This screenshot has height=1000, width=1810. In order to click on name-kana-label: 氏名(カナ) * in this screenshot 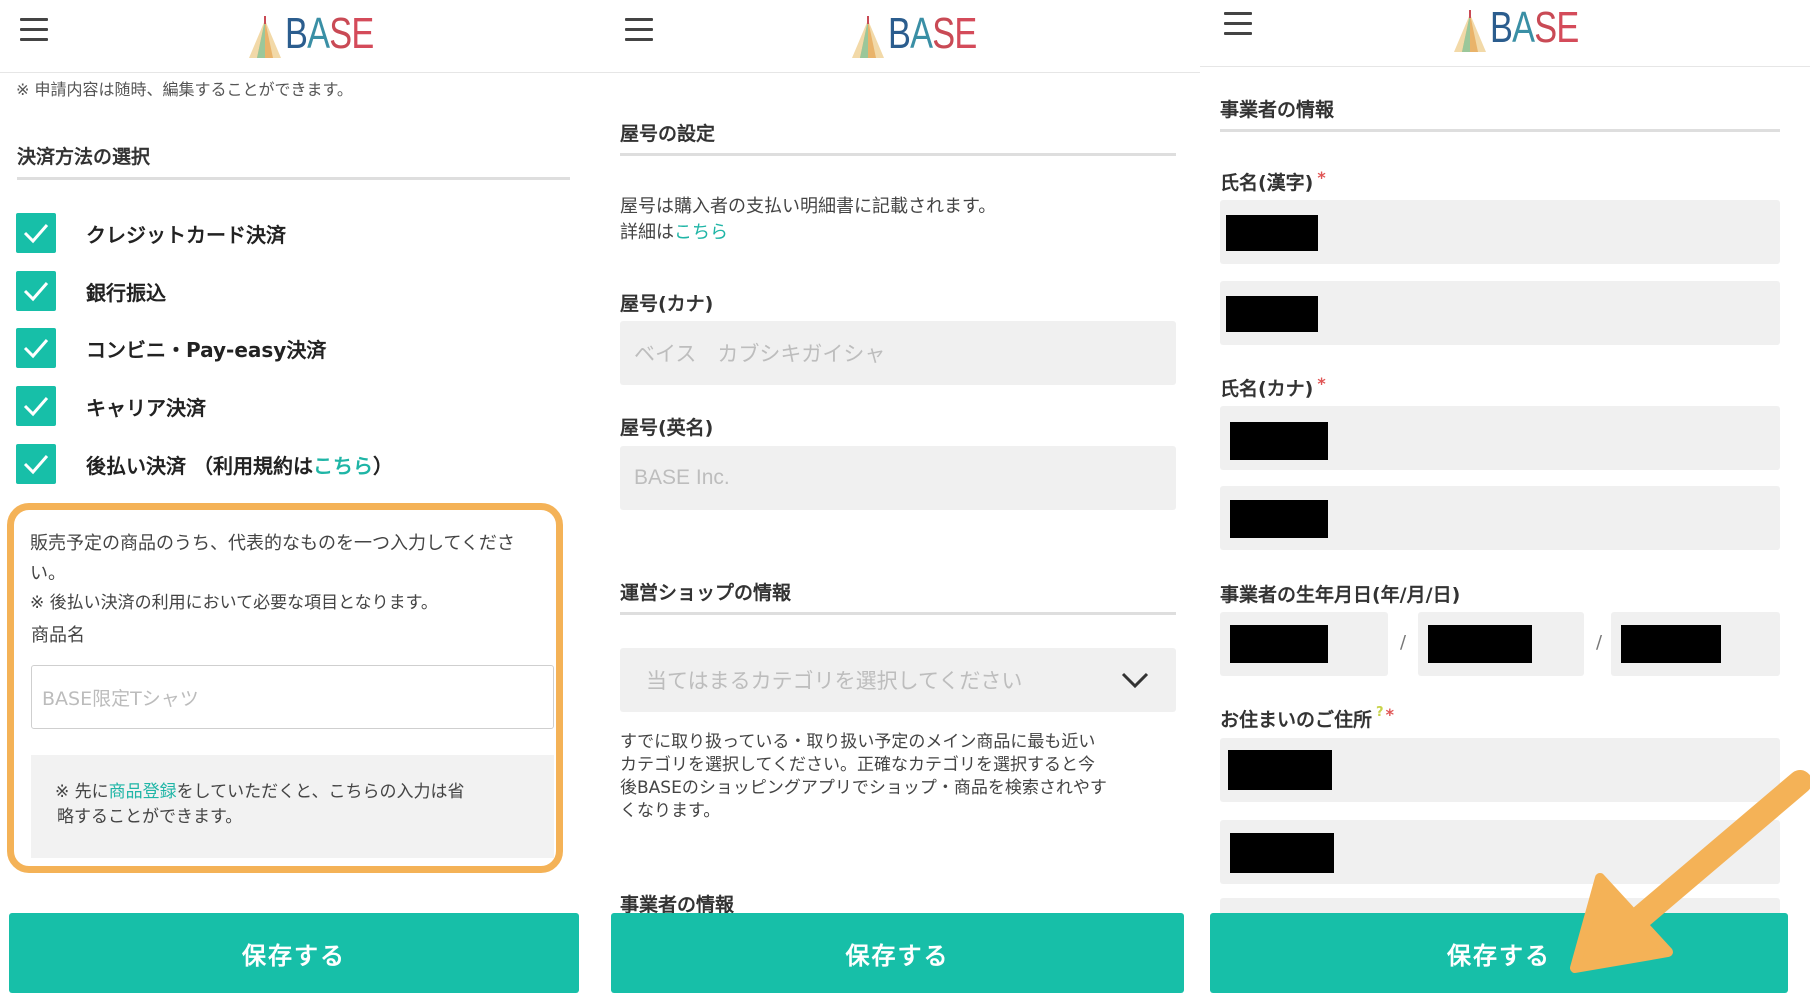, I will do `click(1273, 387)`.